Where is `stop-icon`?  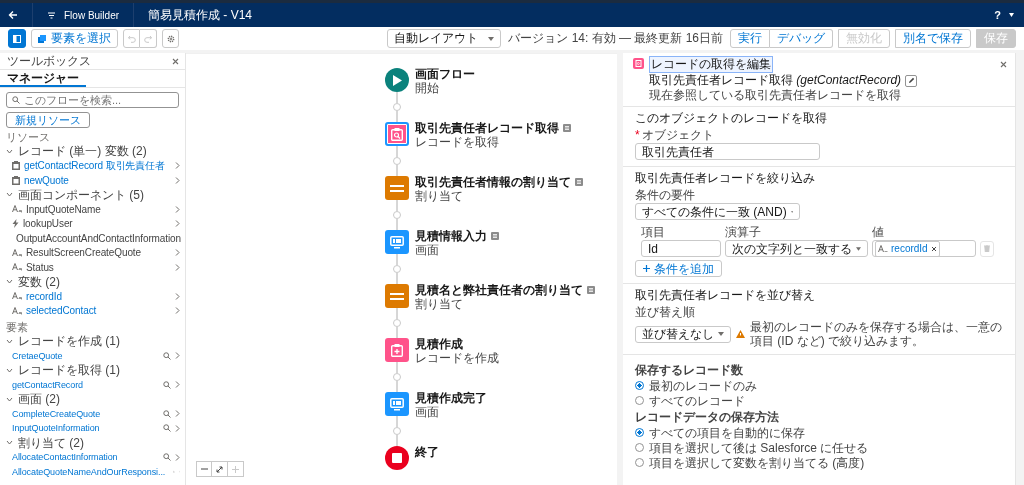 stop-icon is located at coordinates (397, 458).